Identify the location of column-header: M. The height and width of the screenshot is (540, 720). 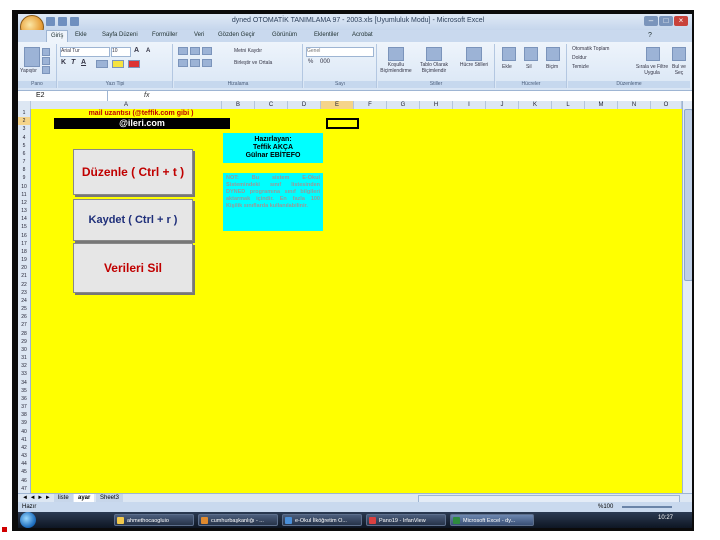
(601, 105).